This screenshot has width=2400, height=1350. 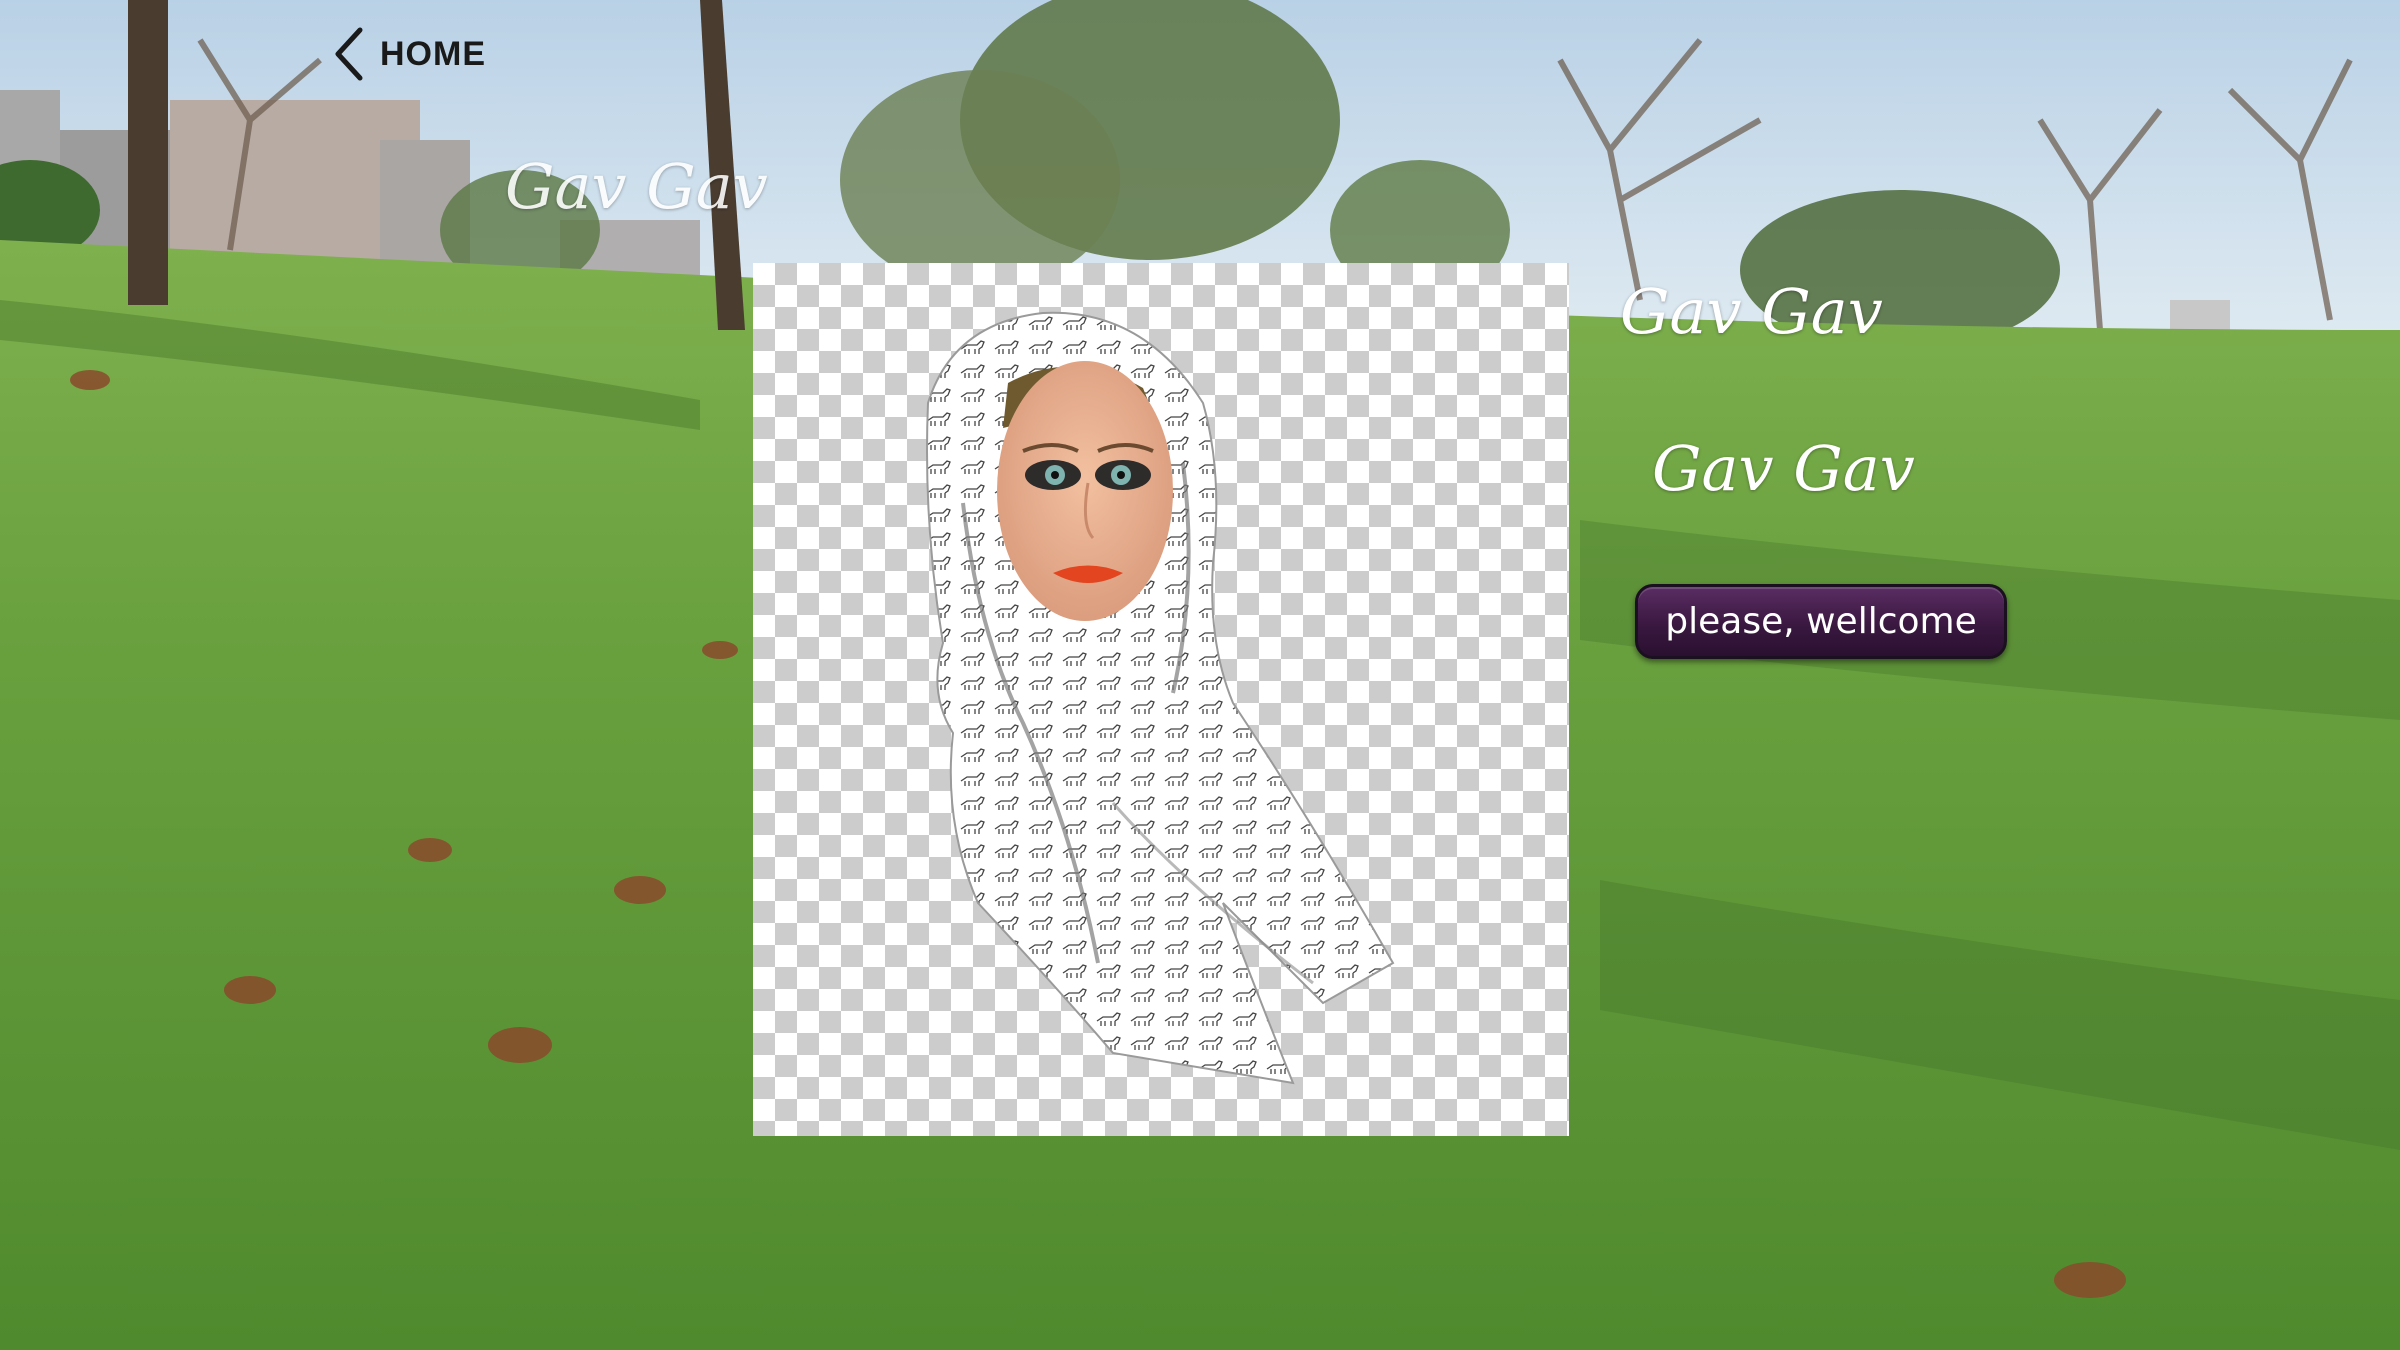 I want to click on home-button: HOME, so click(x=409, y=54).